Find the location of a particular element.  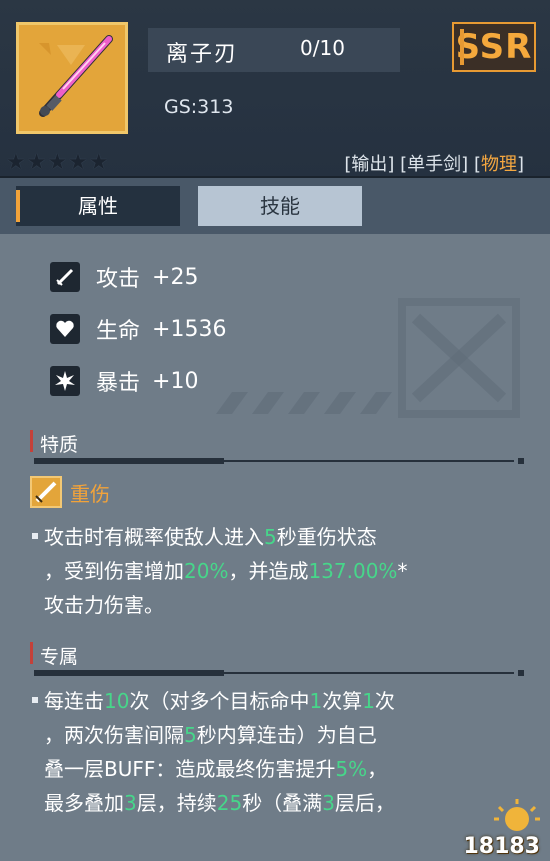

tab-bar: 属性 技能 is located at coordinates (275, 206).